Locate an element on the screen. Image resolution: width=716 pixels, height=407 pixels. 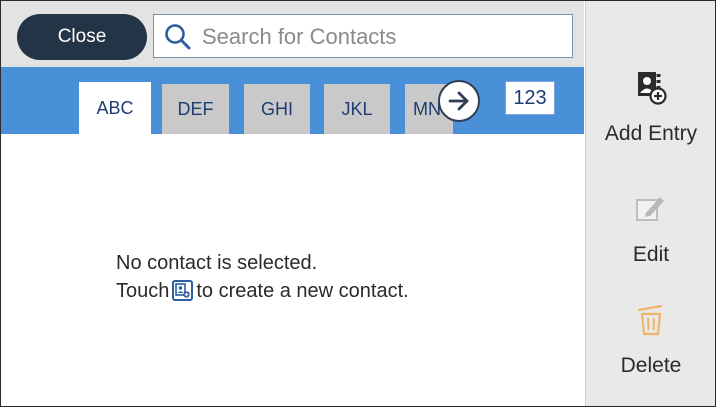
delete-label: Delete is located at coordinates (651, 365).